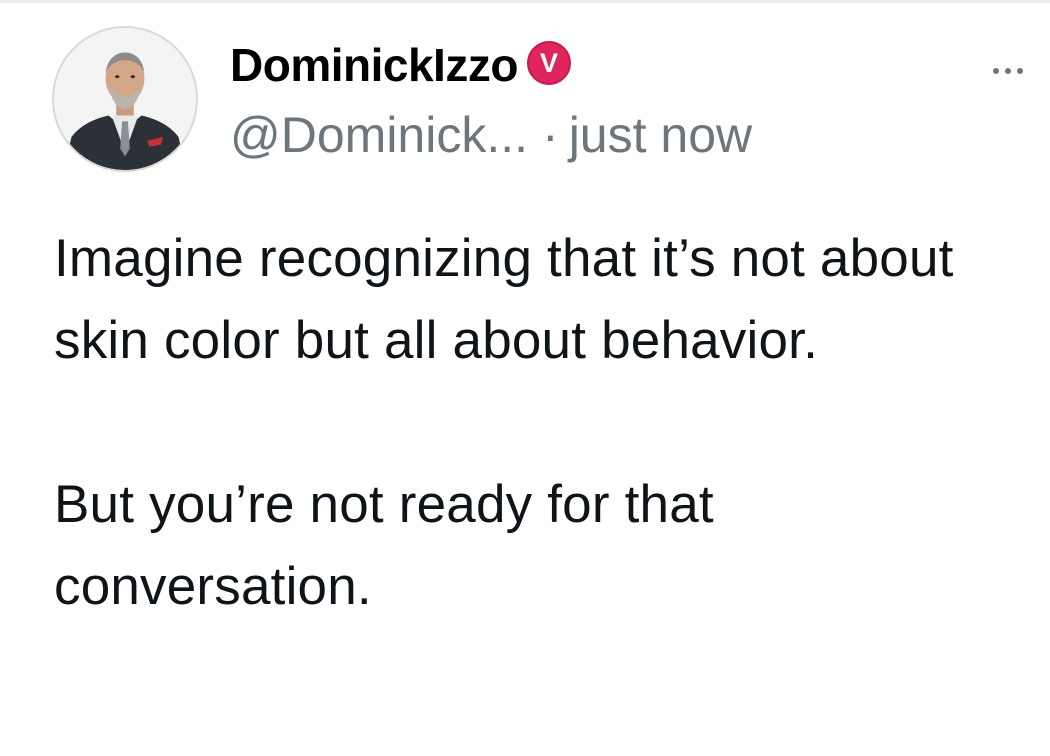 The height and width of the screenshot is (756, 1050). I want to click on more-options-button, so click(1008, 71).